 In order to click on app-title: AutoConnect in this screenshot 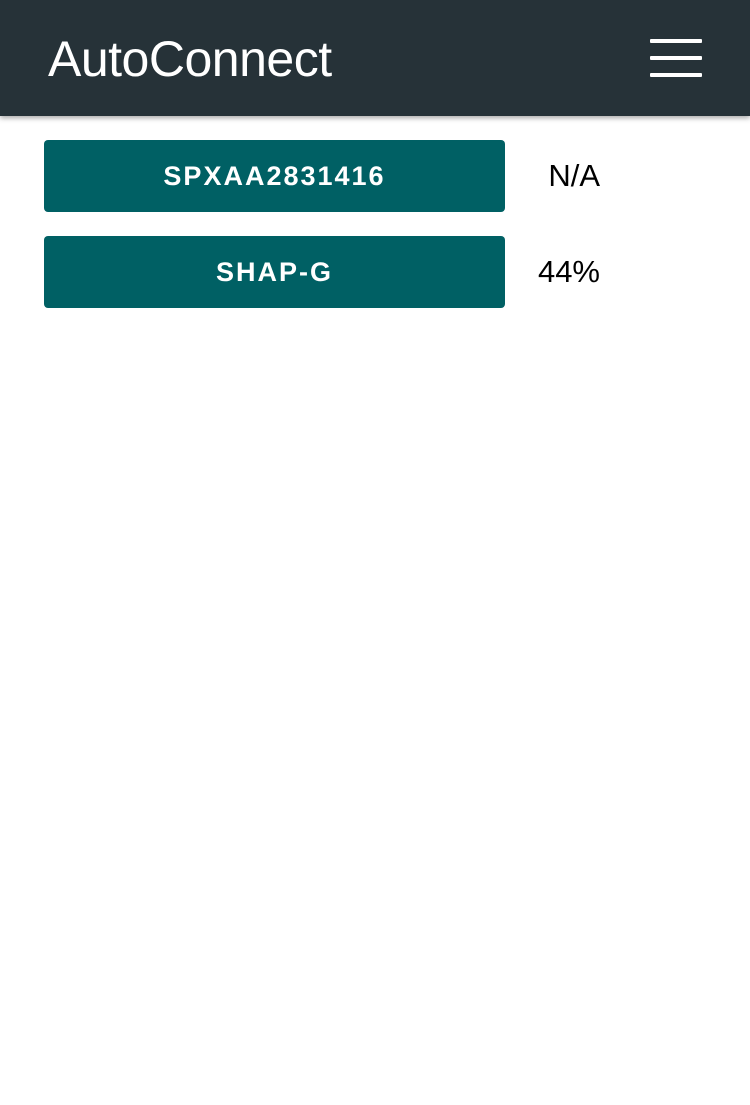, I will do `click(190, 59)`.